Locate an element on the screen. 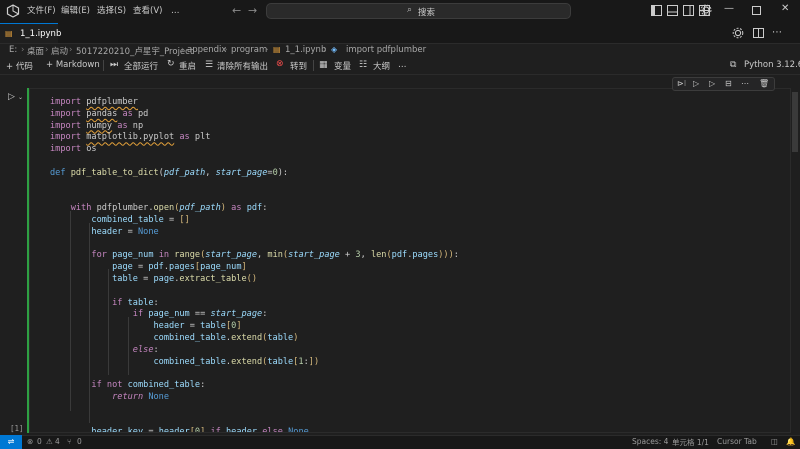 This screenshot has height=449, width=800. remote-indicator-icon: ⇌ is located at coordinates (11, 442).